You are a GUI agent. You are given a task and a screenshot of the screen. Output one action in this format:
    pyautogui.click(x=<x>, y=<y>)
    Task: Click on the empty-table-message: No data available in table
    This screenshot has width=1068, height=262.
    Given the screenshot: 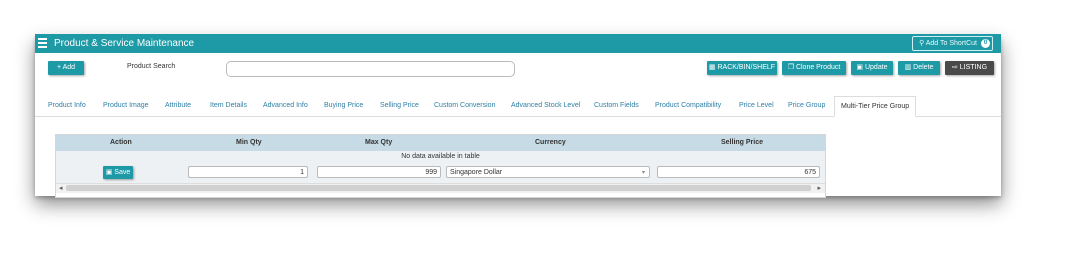 What is the action you would take?
    pyautogui.click(x=440, y=156)
    